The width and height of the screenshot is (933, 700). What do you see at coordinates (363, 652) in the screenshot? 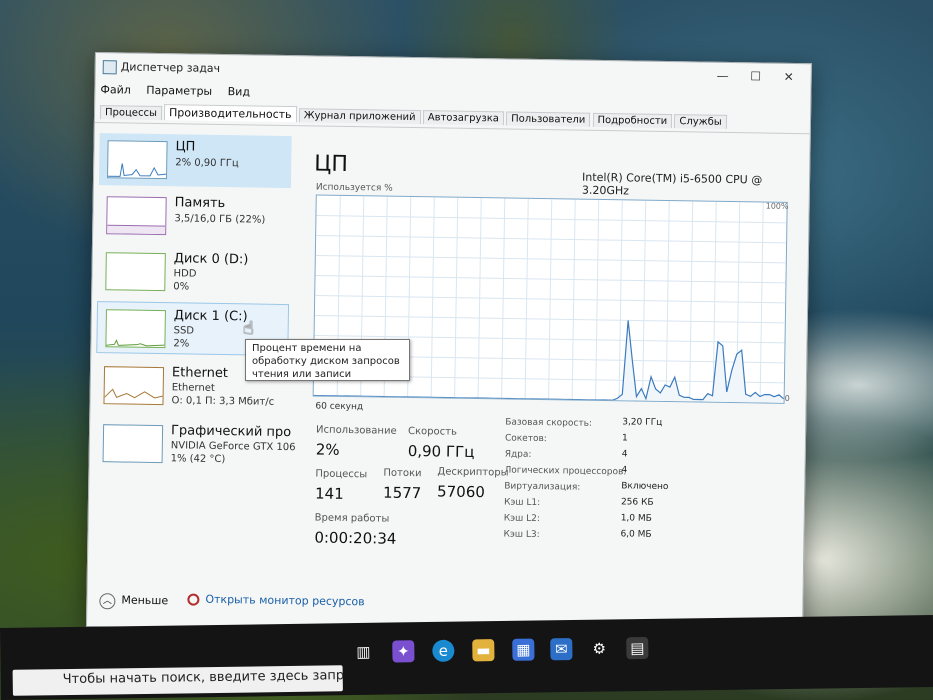
I see `task-view-icon: ▥` at bounding box center [363, 652].